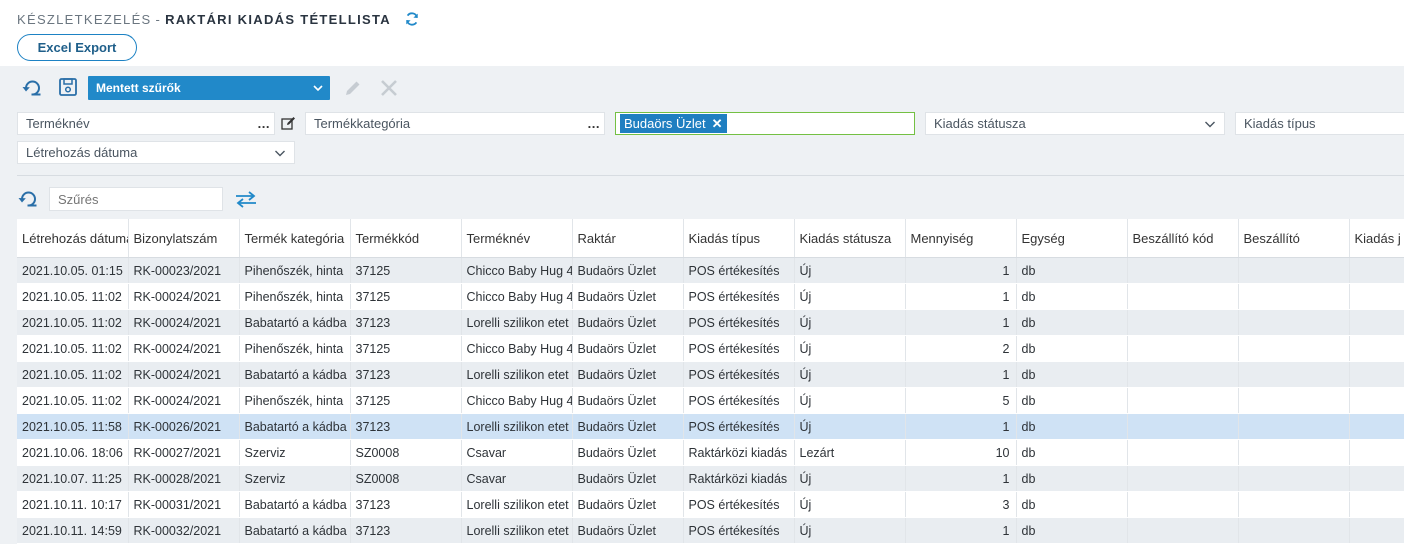 This screenshot has width=1404, height=544. Describe the element at coordinates (73, 238) in the screenshot. I see `column-header: Létrehozás dátuma` at that location.